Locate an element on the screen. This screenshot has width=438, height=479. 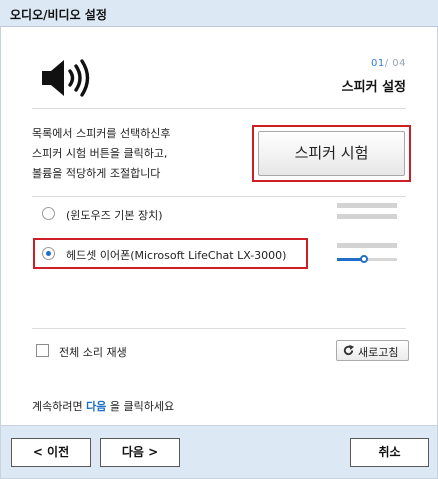
volume-slider-thumb is located at coordinates (363, 259).